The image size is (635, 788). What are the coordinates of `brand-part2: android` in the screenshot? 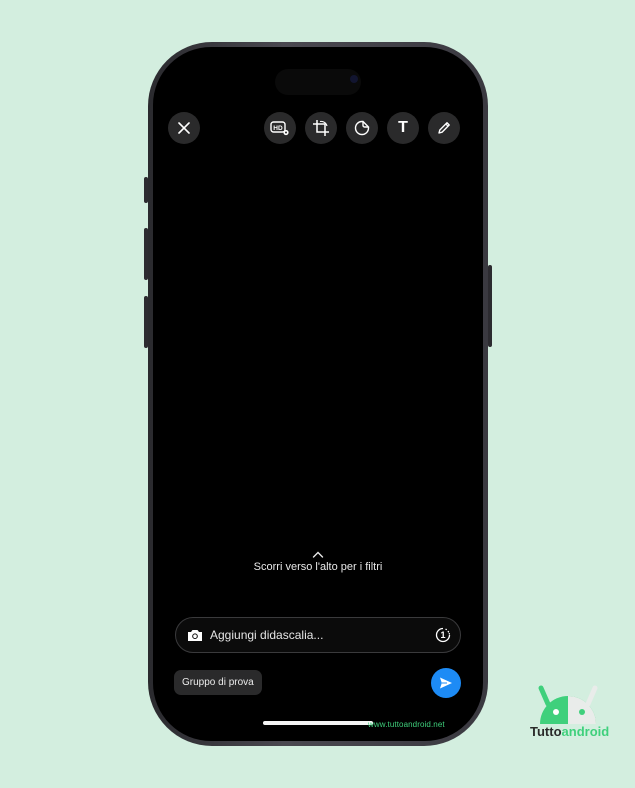 It's located at (585, 731).